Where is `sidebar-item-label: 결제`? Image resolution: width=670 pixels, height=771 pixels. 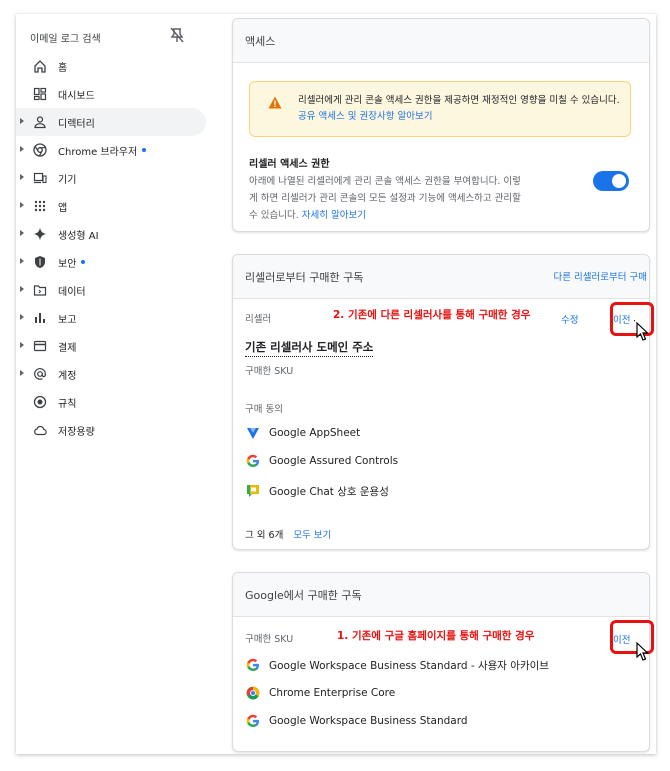
sidebar-item-label: 결제 is located at coordinates (67, 348).